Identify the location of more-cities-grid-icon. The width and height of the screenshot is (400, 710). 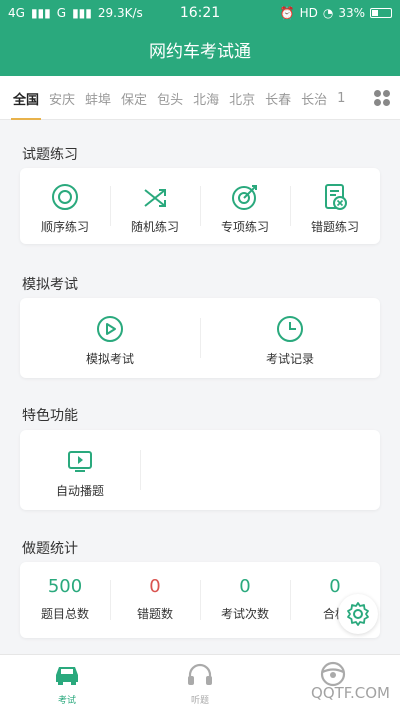
(382, 98).